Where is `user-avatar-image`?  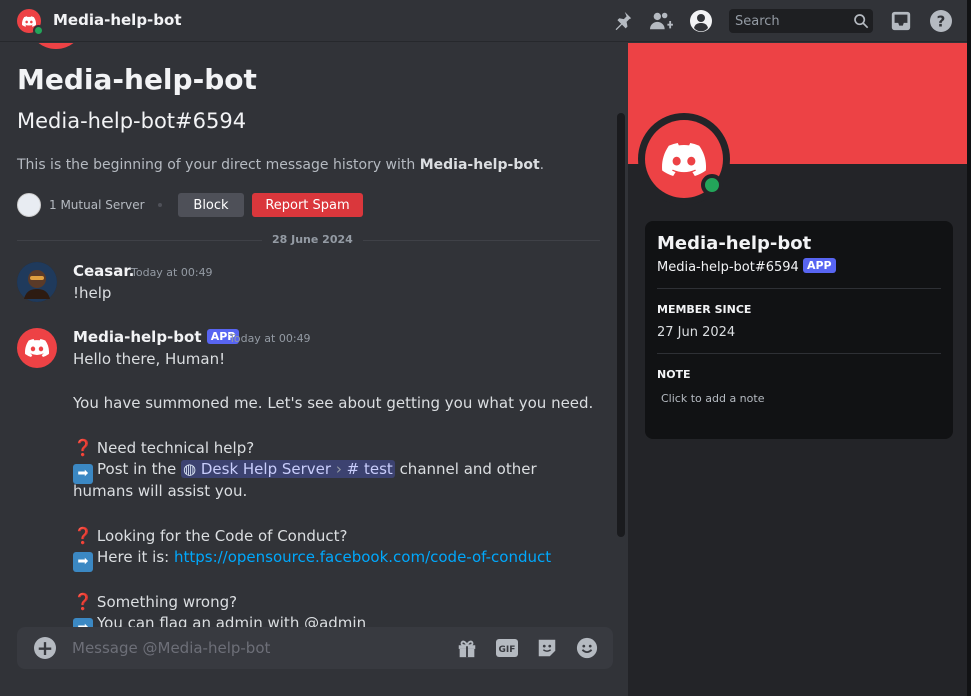
user-avatar-image is located at coordinates (37, 282).